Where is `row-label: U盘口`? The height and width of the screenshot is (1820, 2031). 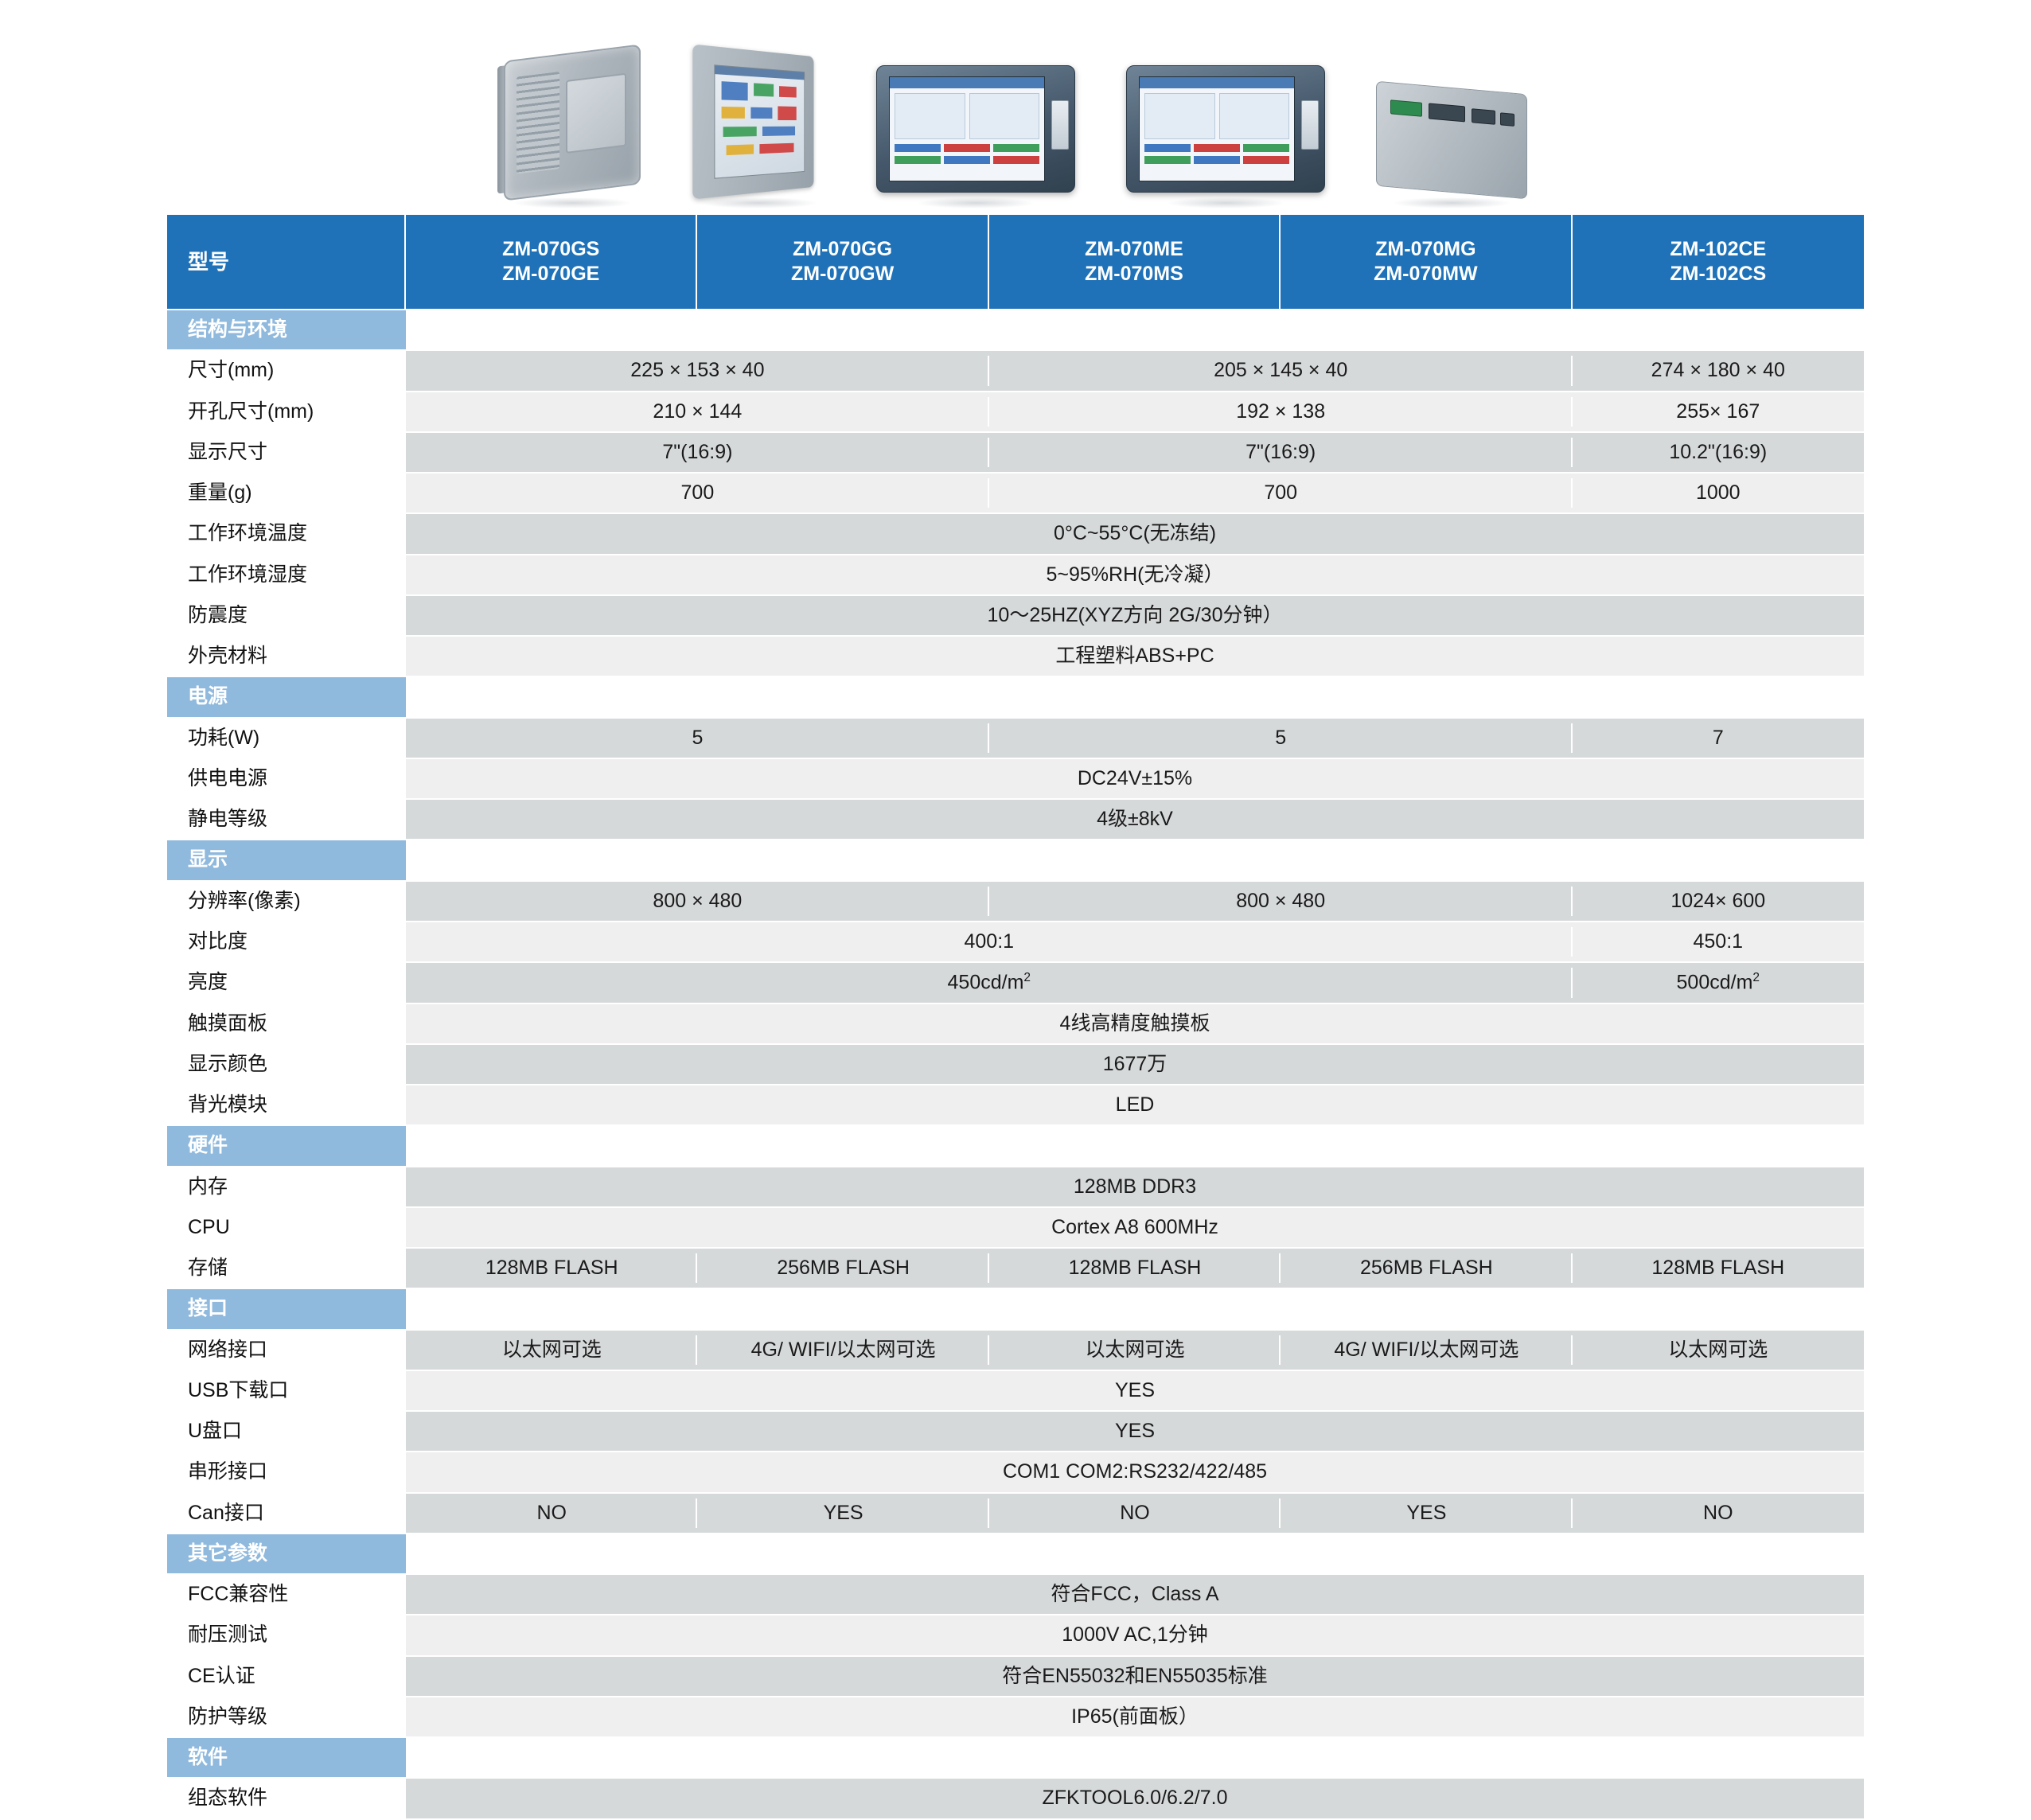
row-label: U盘口 is located at coordinates (286, 1432).